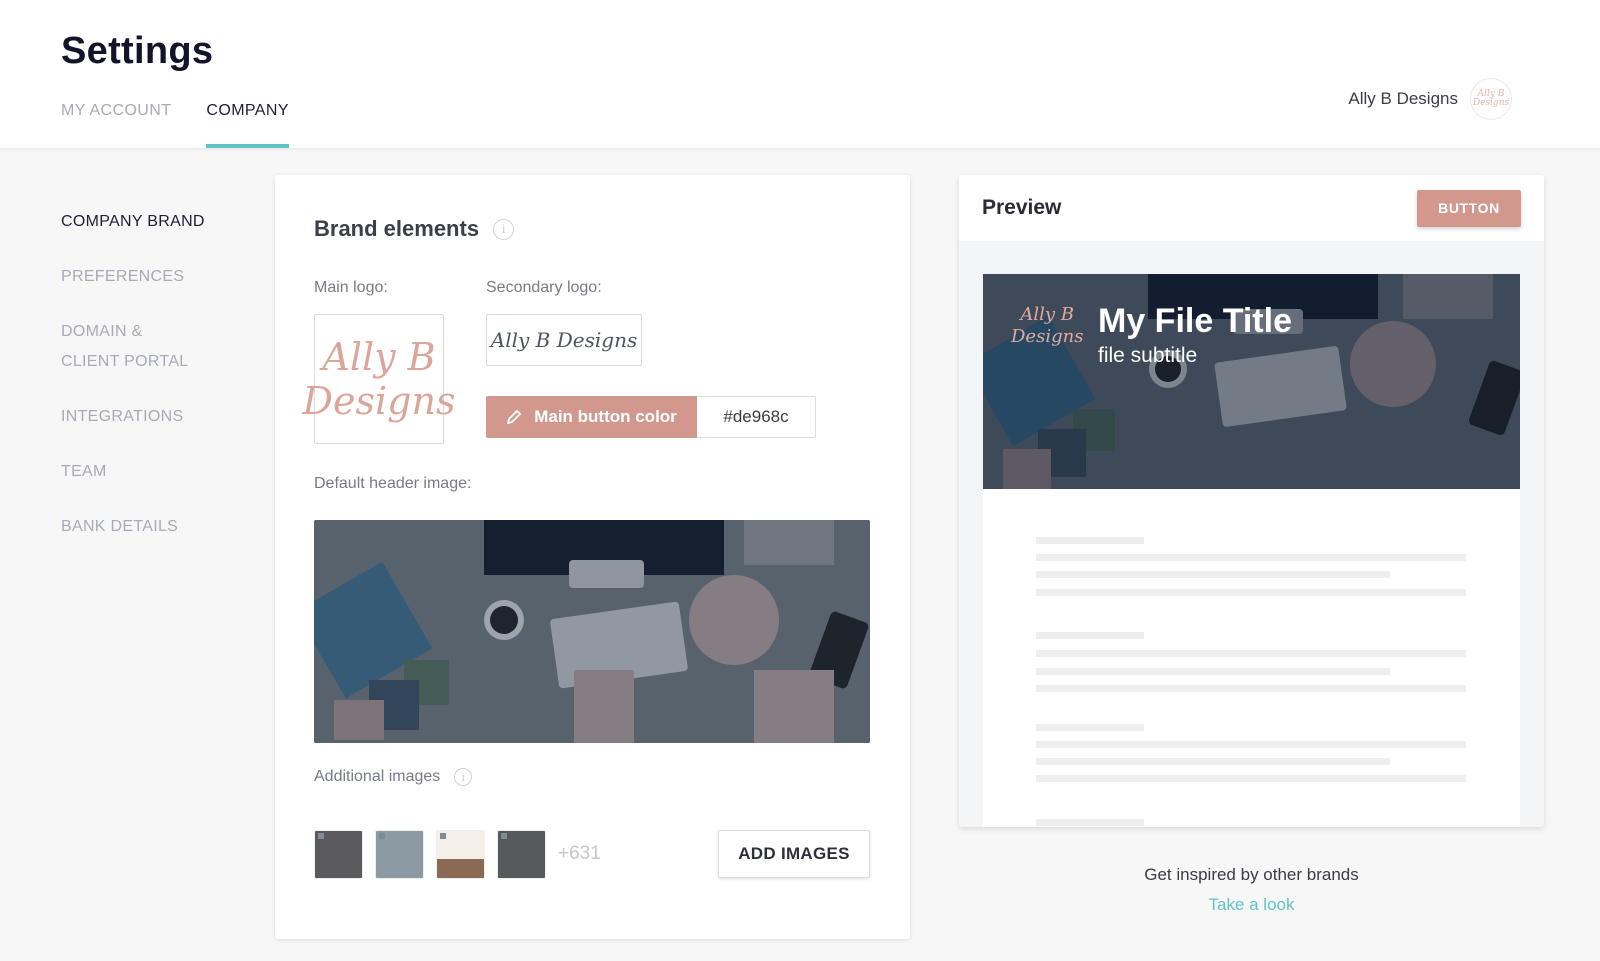  What do you see at coordinates (247, 125) in the screenshot?
I see `tab-company: COMPANY` at bounding box center [247, 125].